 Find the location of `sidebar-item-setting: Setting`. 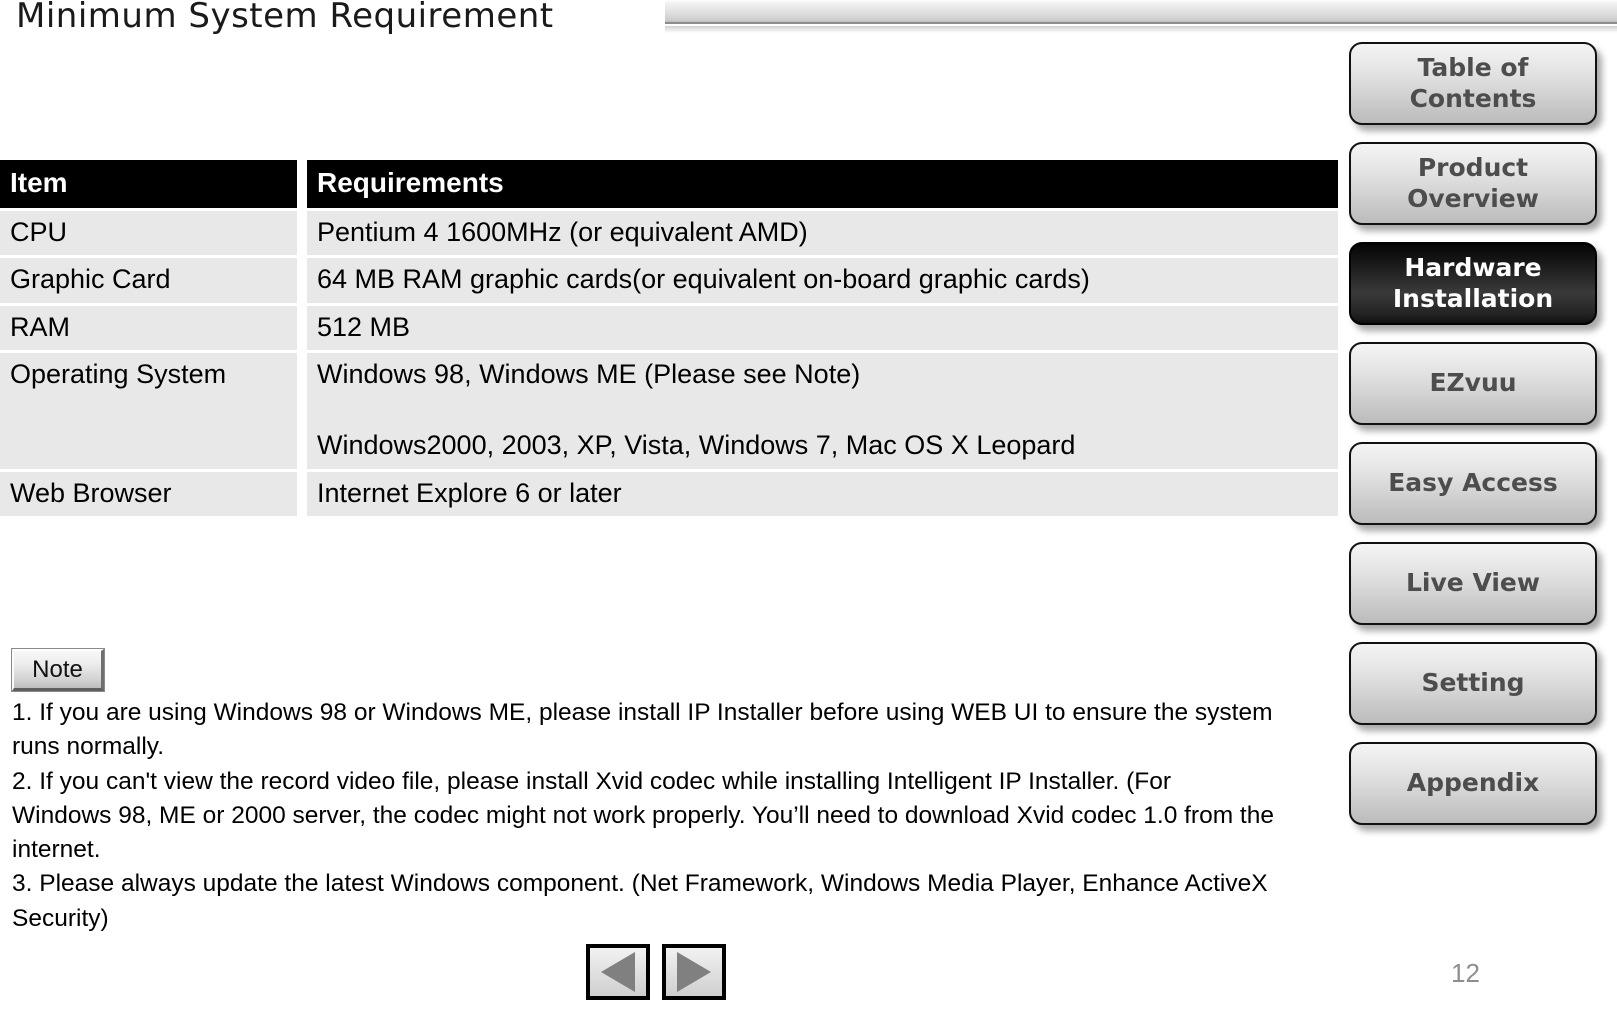

sidebar-item-setting: Setting is located at coordinates (1473, 683).